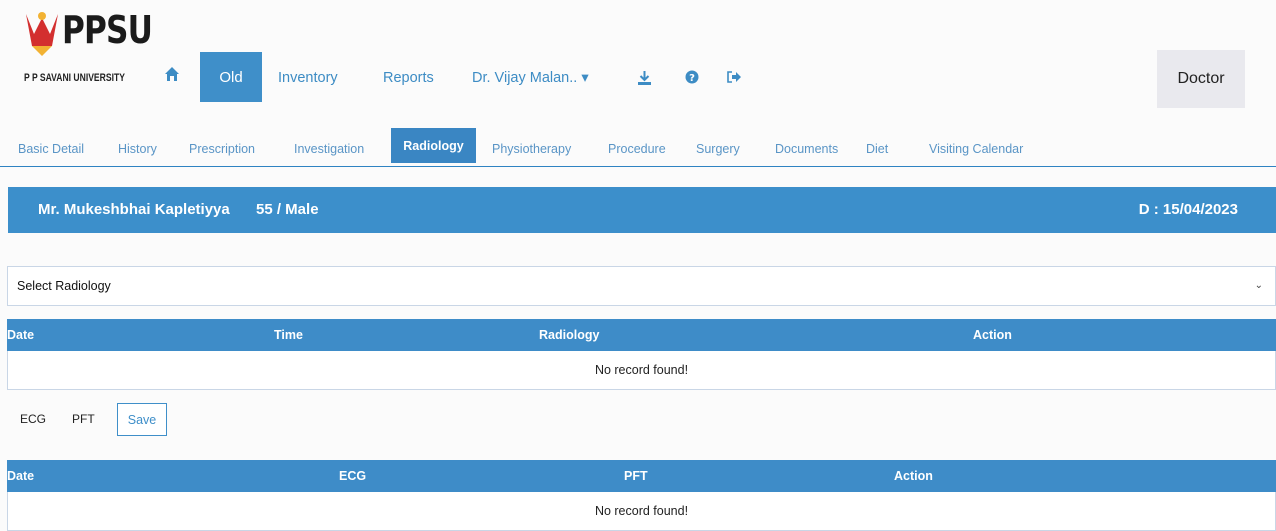  What do you see at coordinates (87, 58) in the screenshot?
I see `university-logo: PPSU P P SAVANI UNIVERSITY` at bounding box center [87, 58].